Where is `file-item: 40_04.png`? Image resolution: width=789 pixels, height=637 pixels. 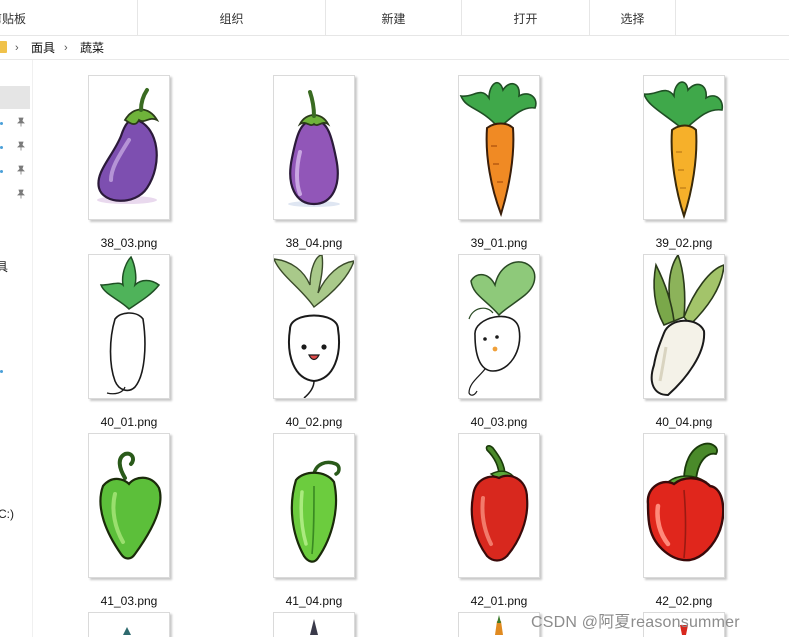 file-item: 40_04.png is located at coordinates (716, 341).